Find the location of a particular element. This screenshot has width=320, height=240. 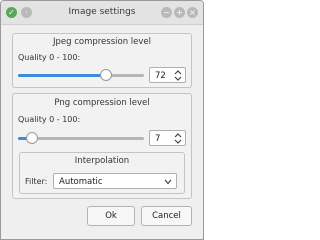

png-quality-spinbox: 7 is located at coordinates (167, 138).